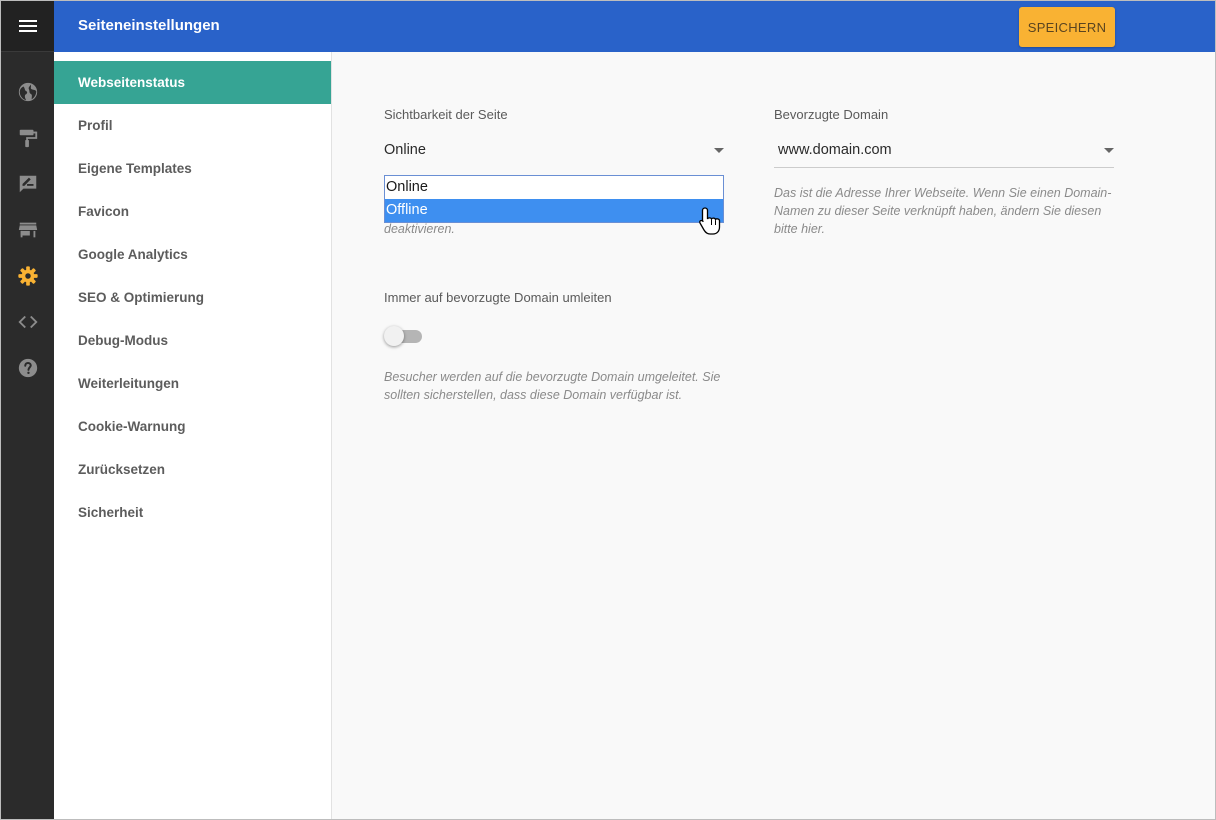  What do you see at coordinates (192, 297) in the screenshot?
I see `sidebar-item-seo: SEO & Optimierung` at bounding box center [192, 297].